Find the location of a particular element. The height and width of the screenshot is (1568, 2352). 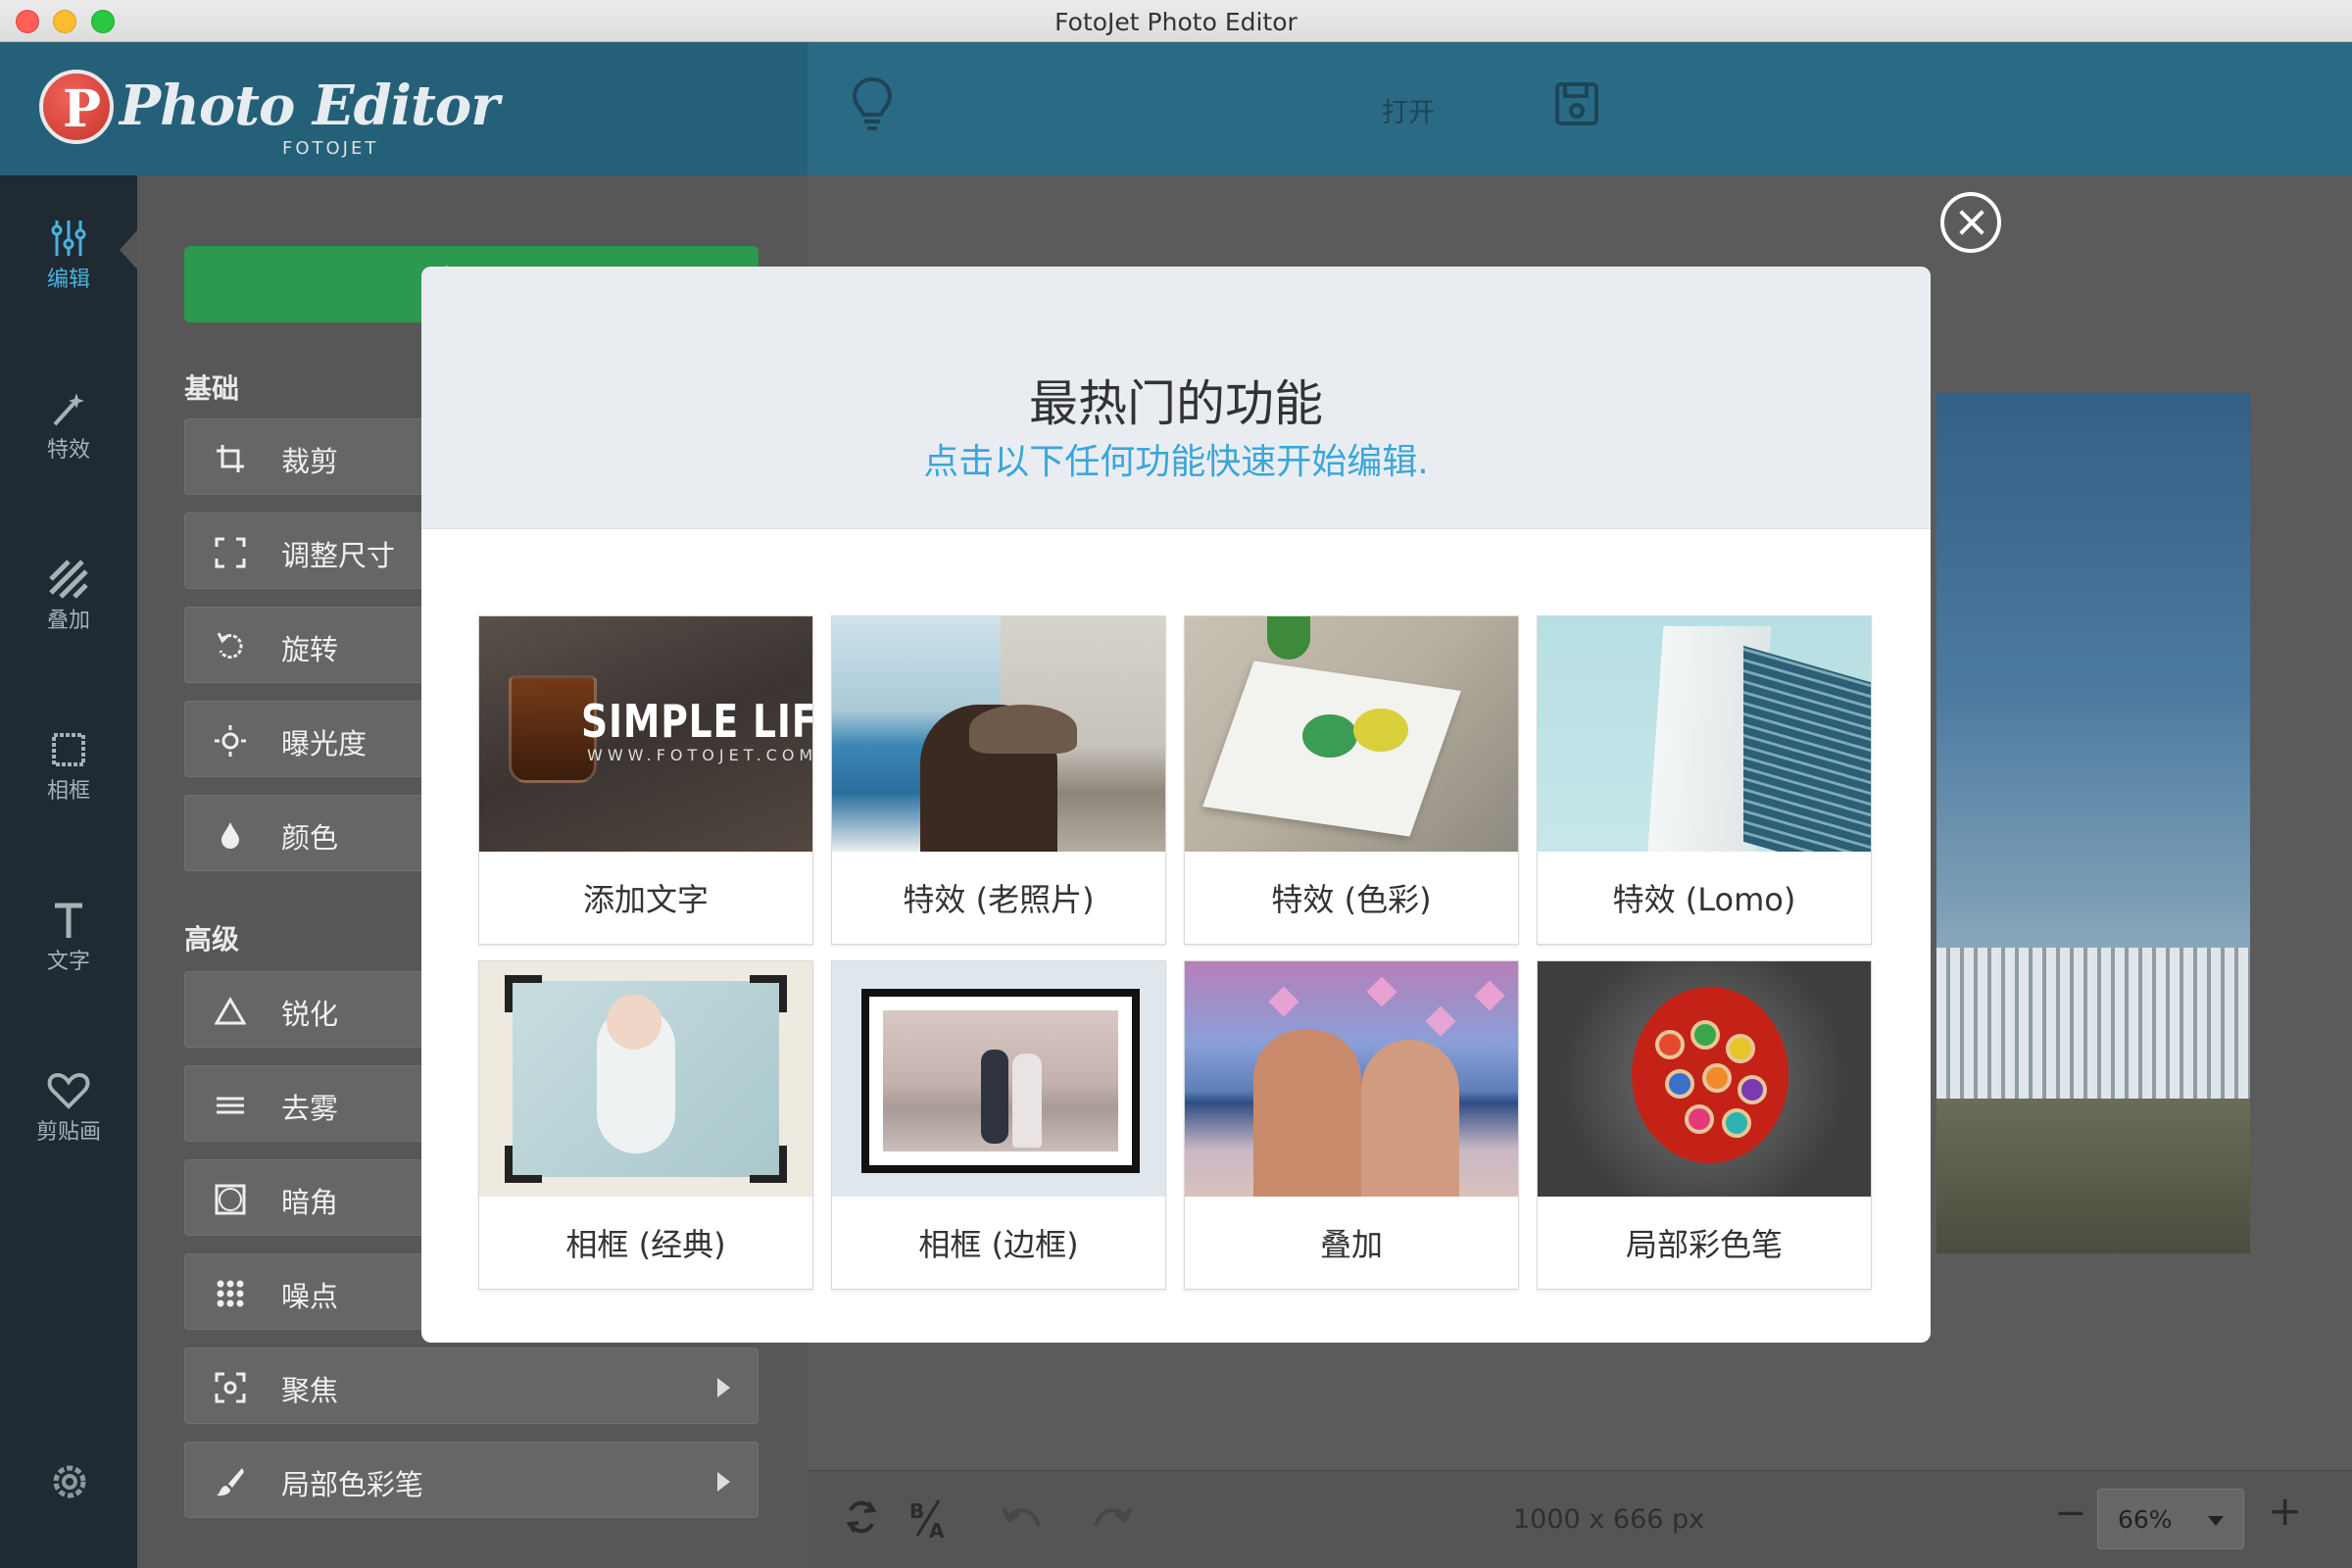

redo-icon is located at coordinates (1113, 1518).